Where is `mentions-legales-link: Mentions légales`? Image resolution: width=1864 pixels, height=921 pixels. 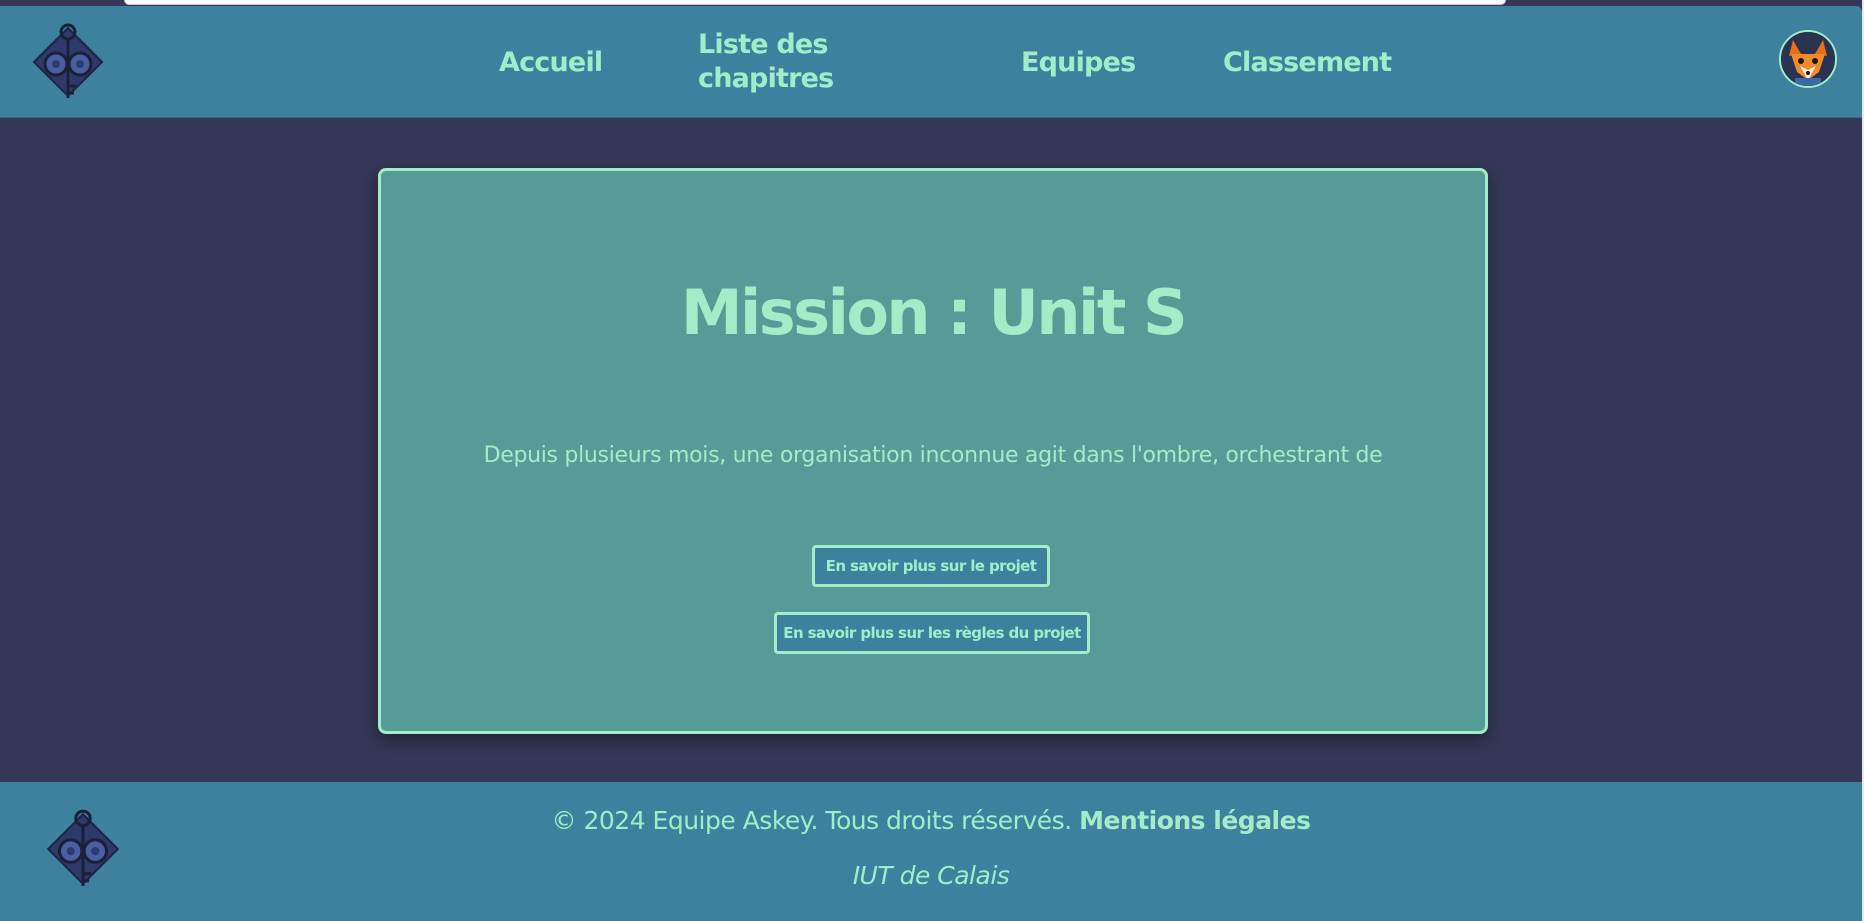 mentions-legales-link: Mentions légales is located at coordinates (1195, 820).